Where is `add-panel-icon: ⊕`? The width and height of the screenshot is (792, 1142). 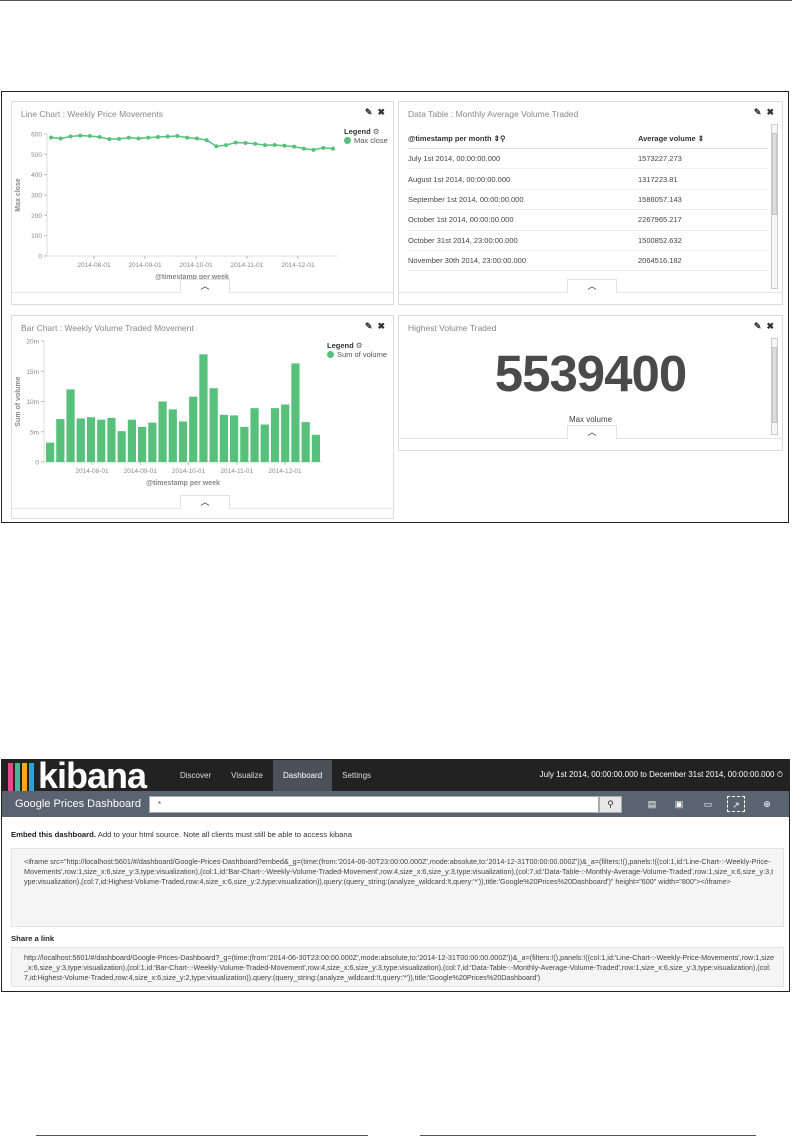
add-panel-icon: ⊕ is located at coordinates (767, 804).